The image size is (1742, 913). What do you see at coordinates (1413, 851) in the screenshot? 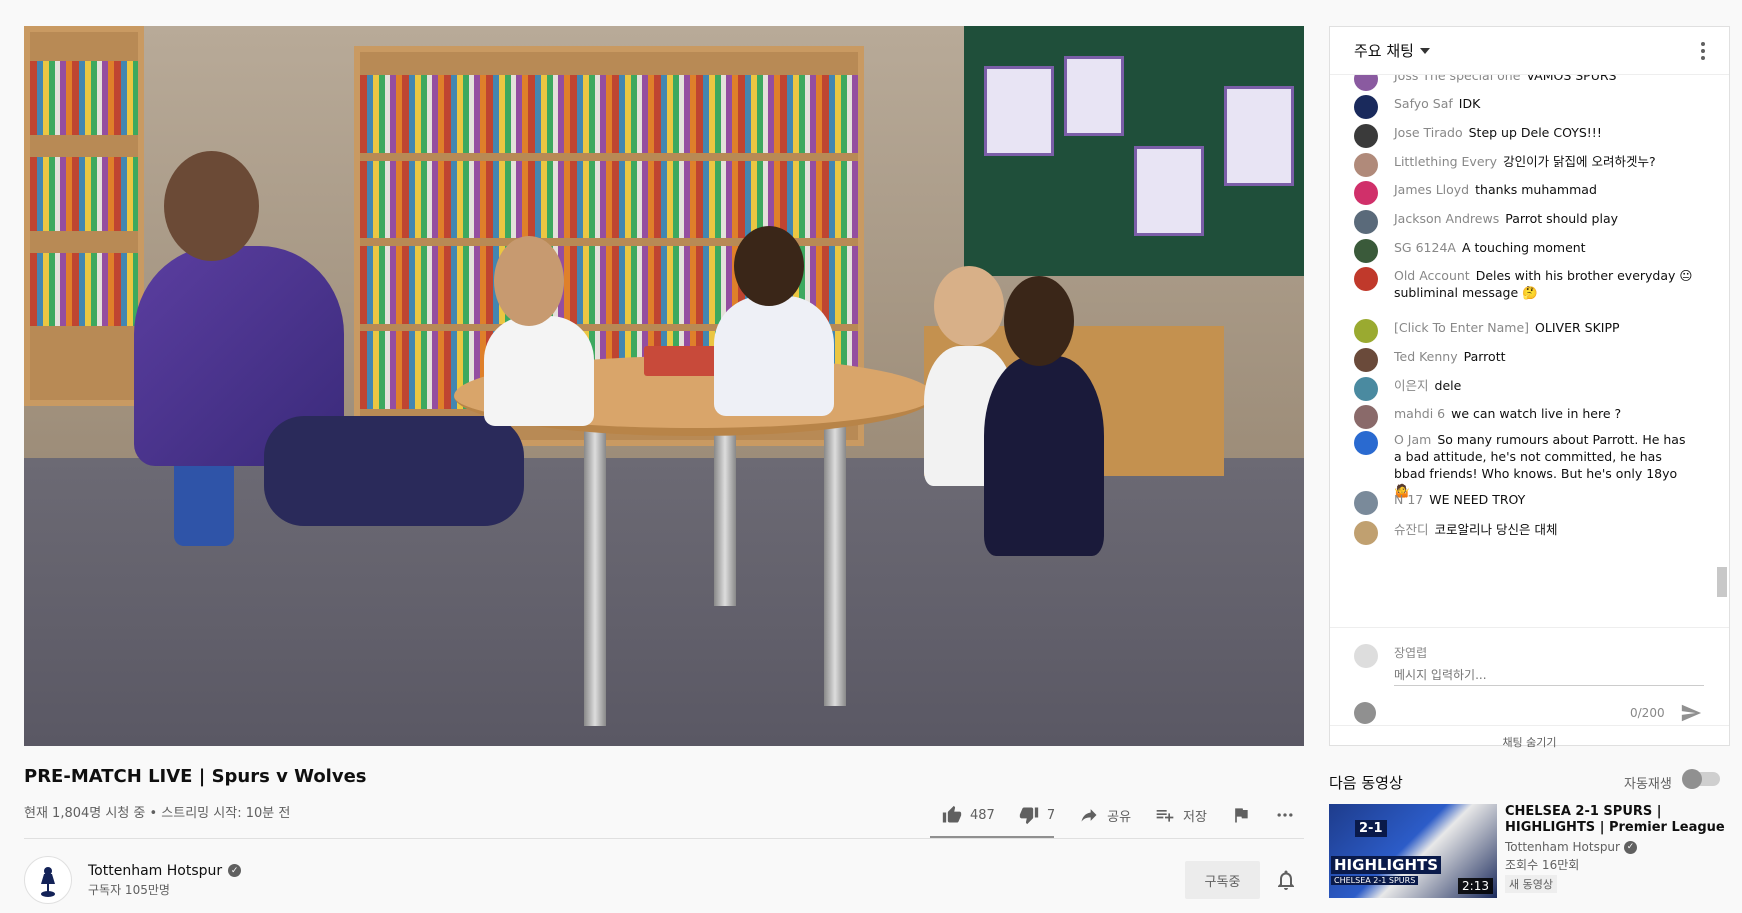
I see `up-next-thumbnail: 2-1 HIGHLIGHTS CHELSEA 2-1 SPURS 2:13` at bounding box center [1413, 851].